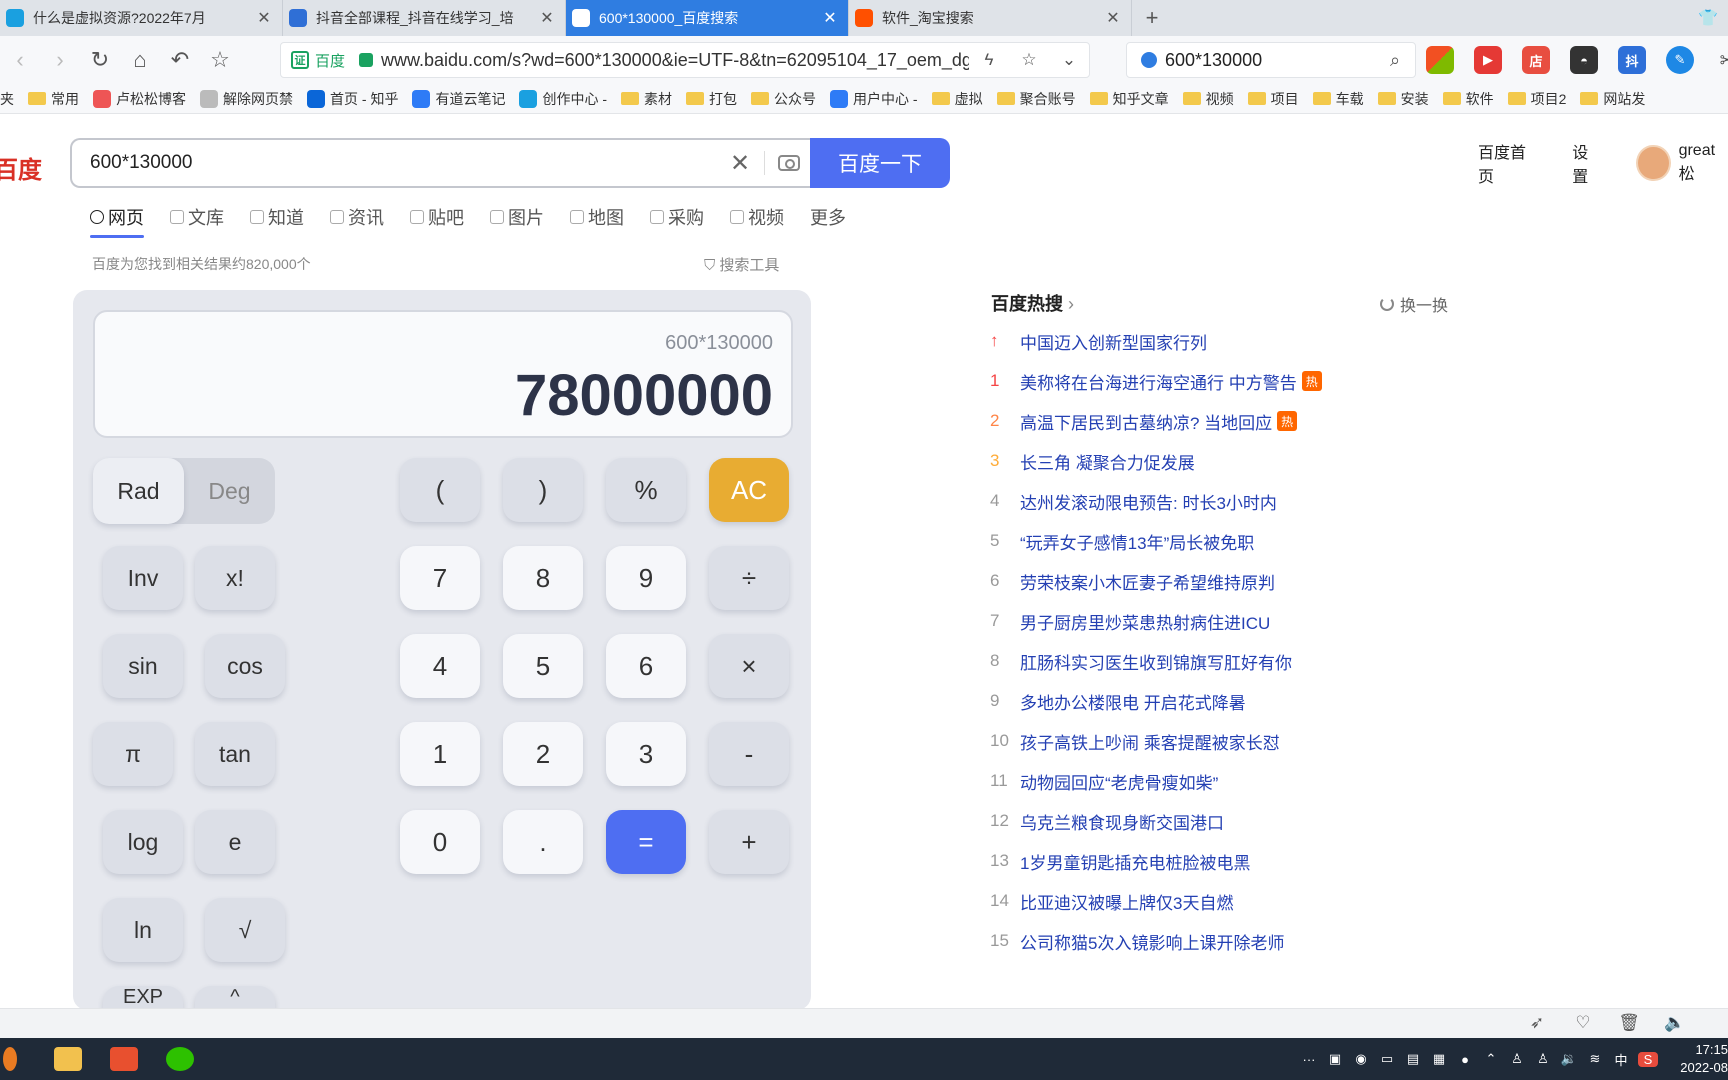  What do you see at coordinates (957, 99) in the screenshot?
I see `bookmark-item: 虚拟` at bounding box center [957, 99].